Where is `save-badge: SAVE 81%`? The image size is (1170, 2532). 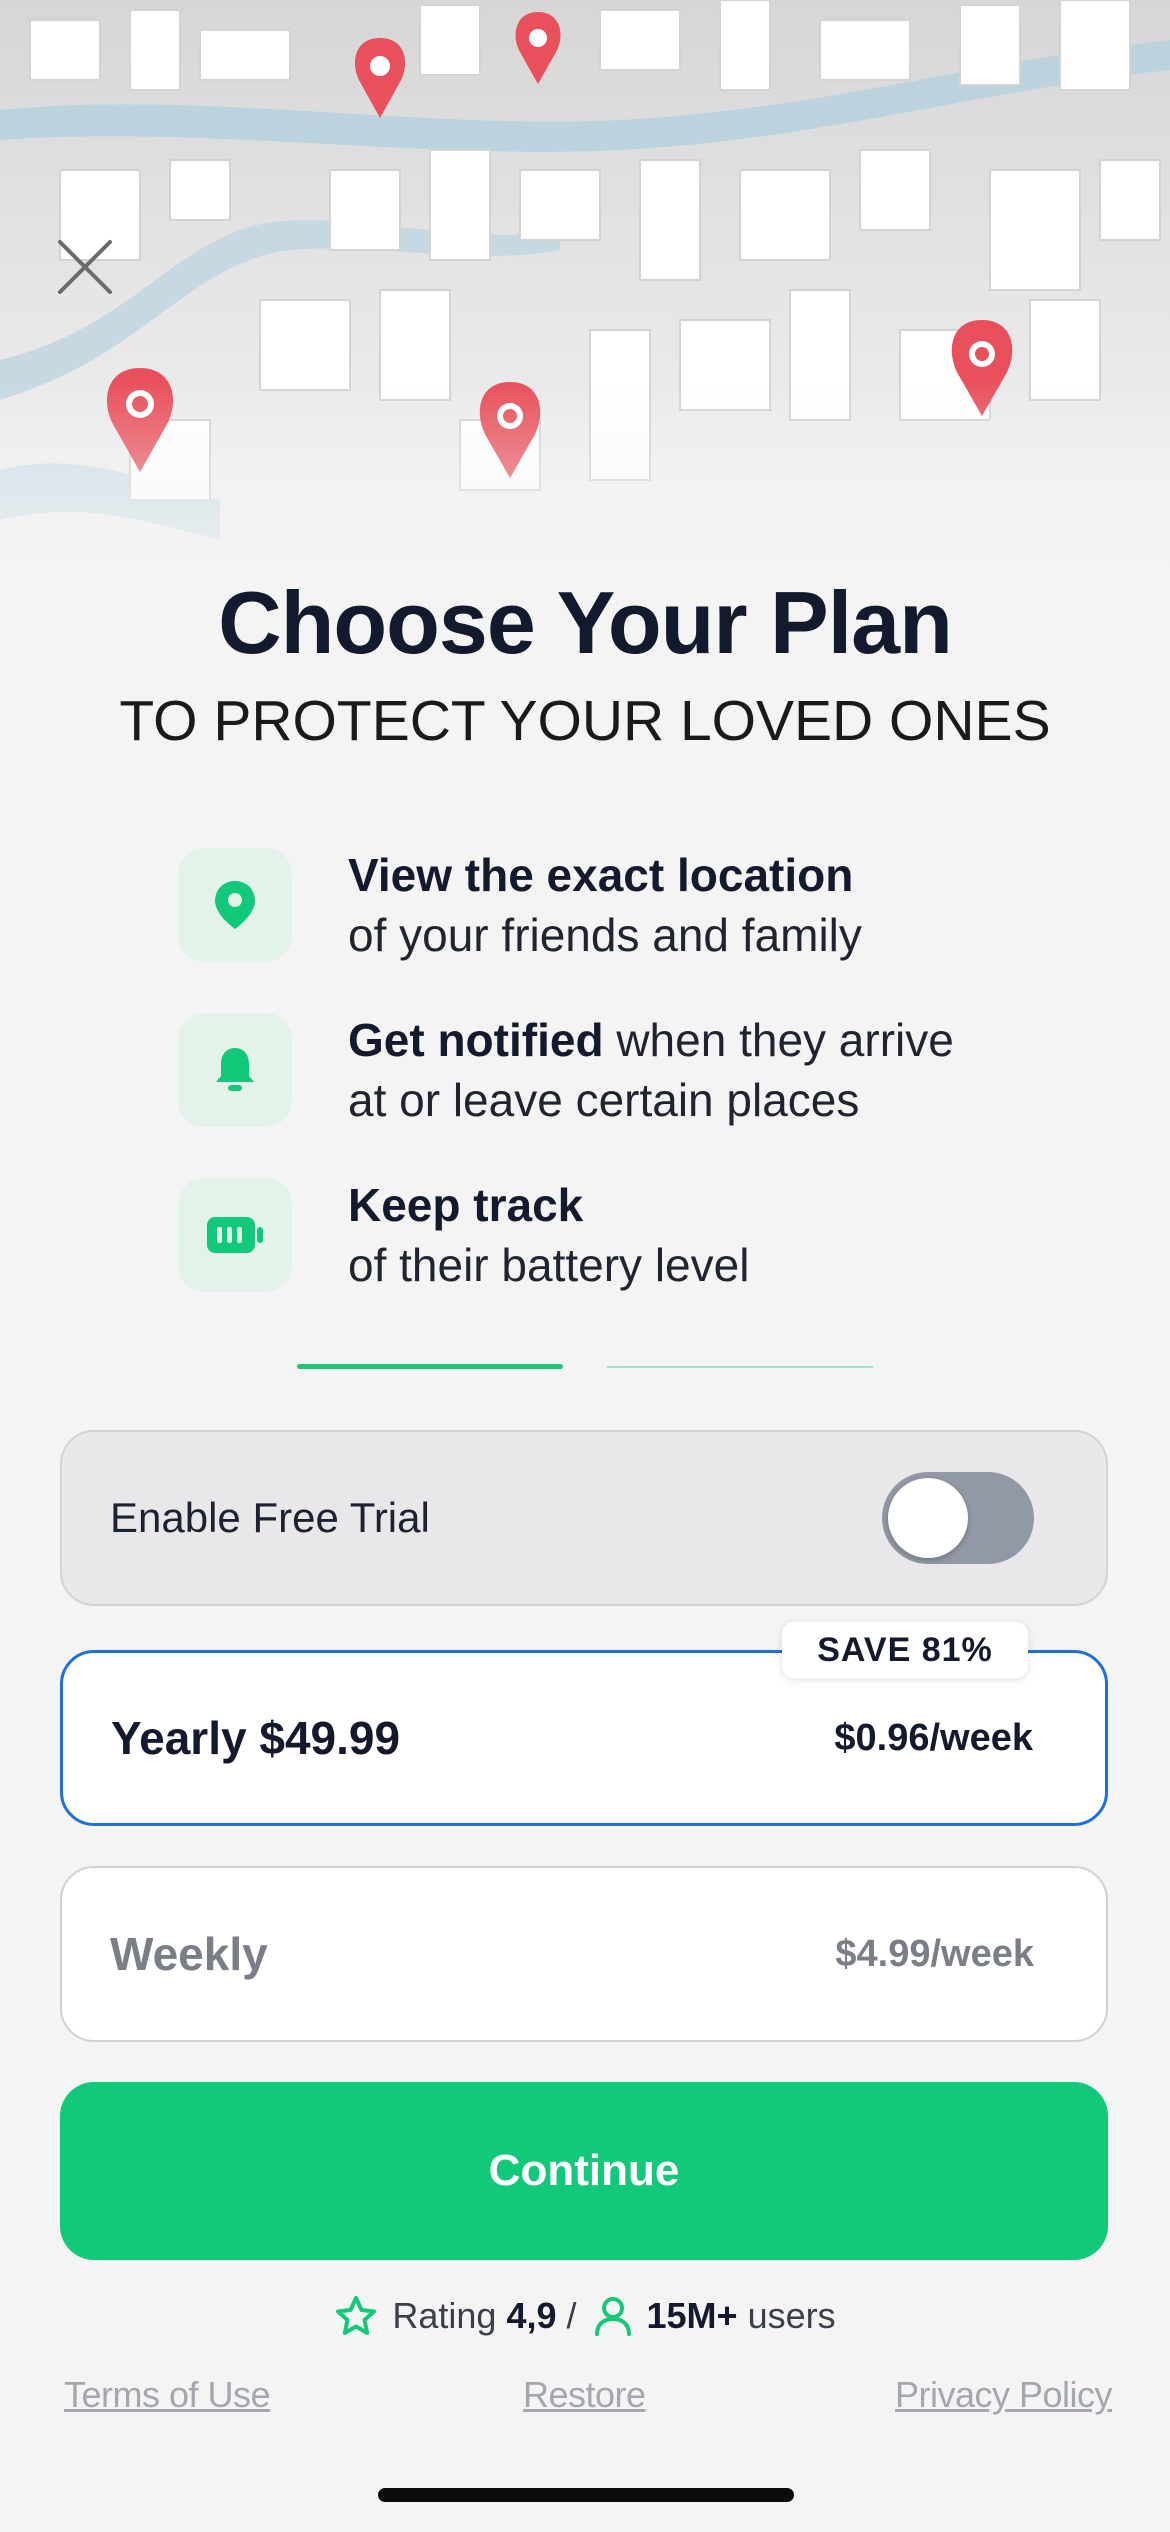
save-badge: SAVE 81% is located at coordinates (905, 1650).